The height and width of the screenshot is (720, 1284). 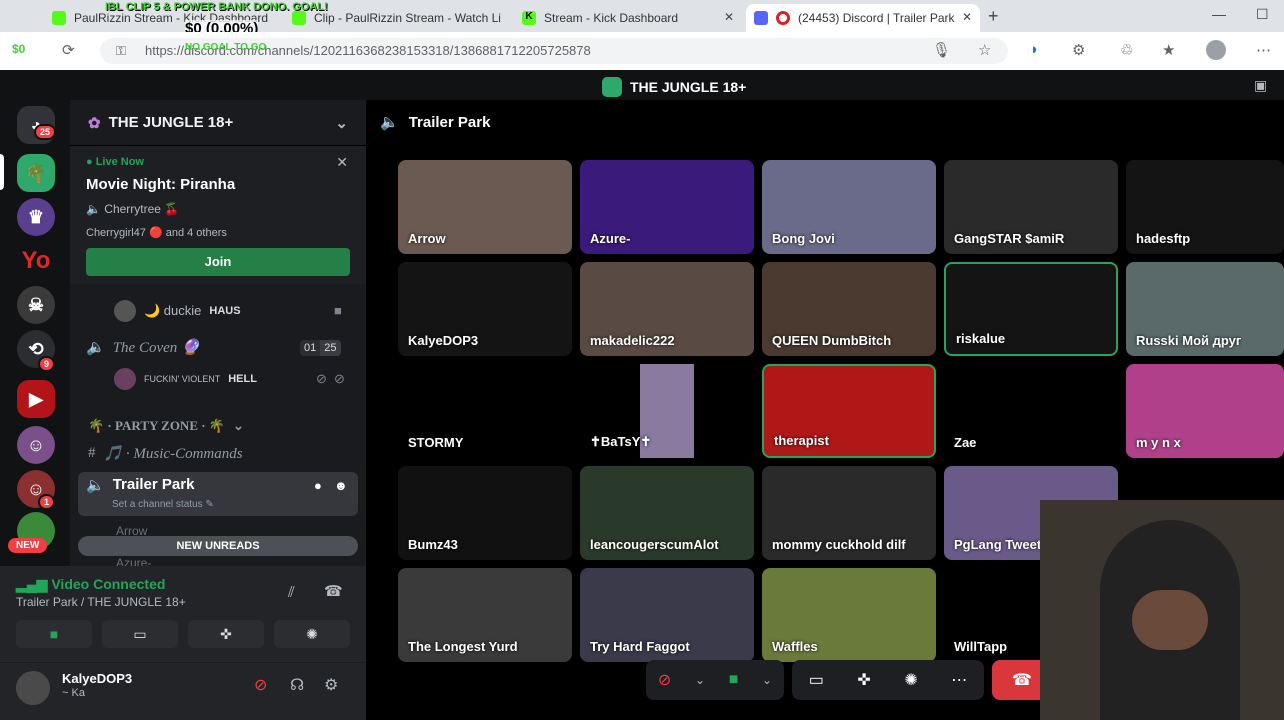 I want to click on server-youtube: ▶, so click(x=36, y=399).